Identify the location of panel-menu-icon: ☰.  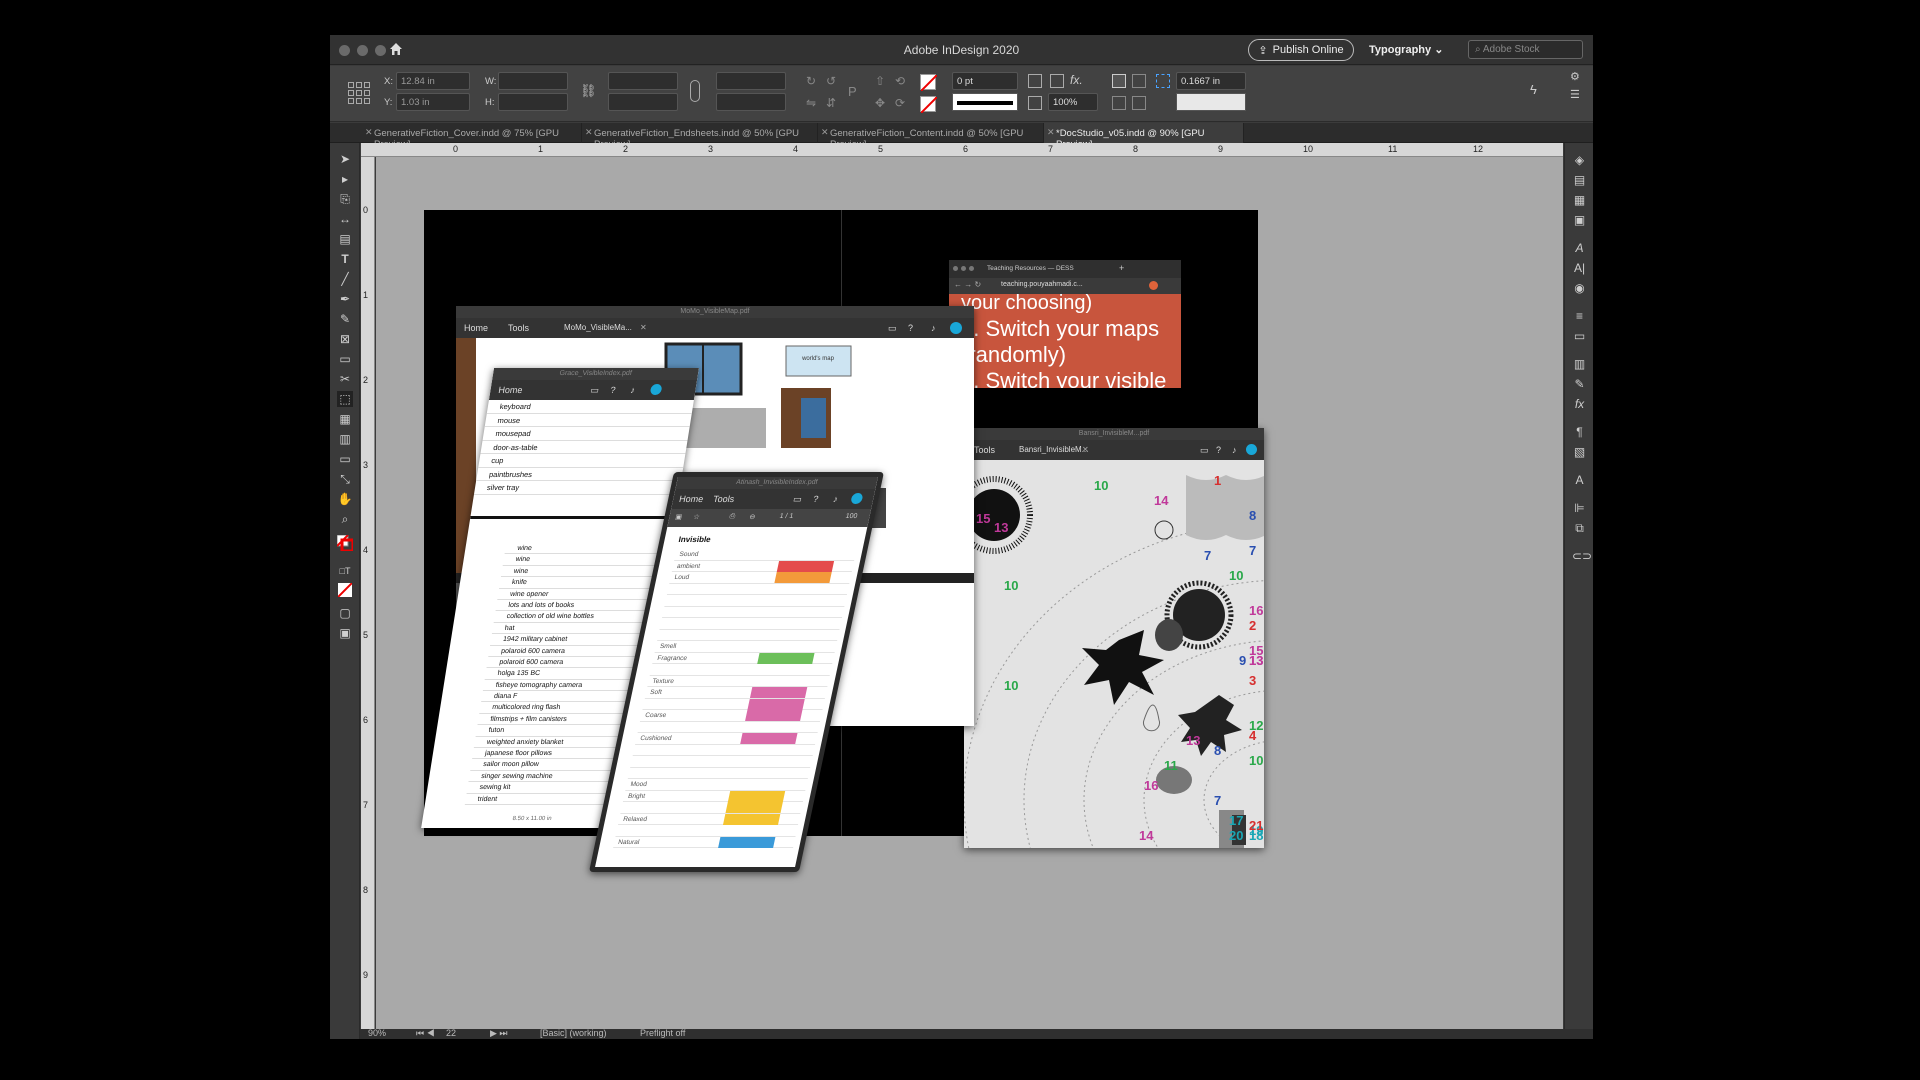
(1575, 94).